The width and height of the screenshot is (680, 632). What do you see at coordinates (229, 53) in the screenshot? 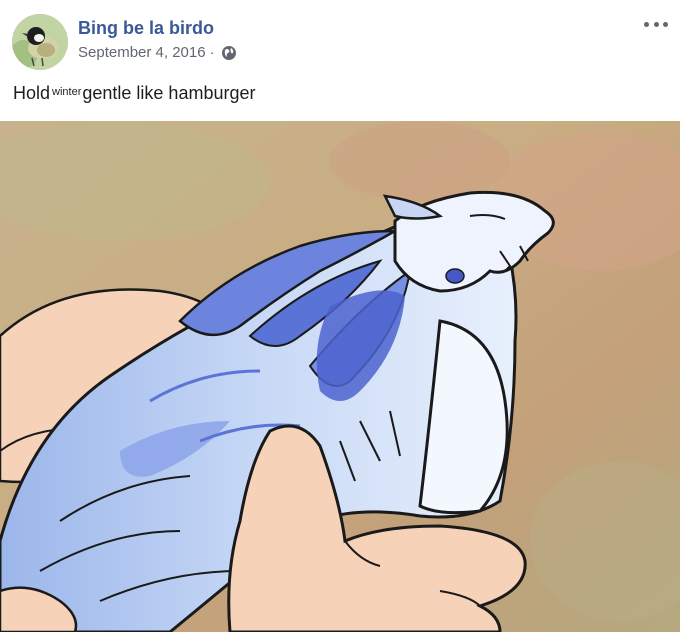
I see `globe-icon` at bounding box center [229, 53].